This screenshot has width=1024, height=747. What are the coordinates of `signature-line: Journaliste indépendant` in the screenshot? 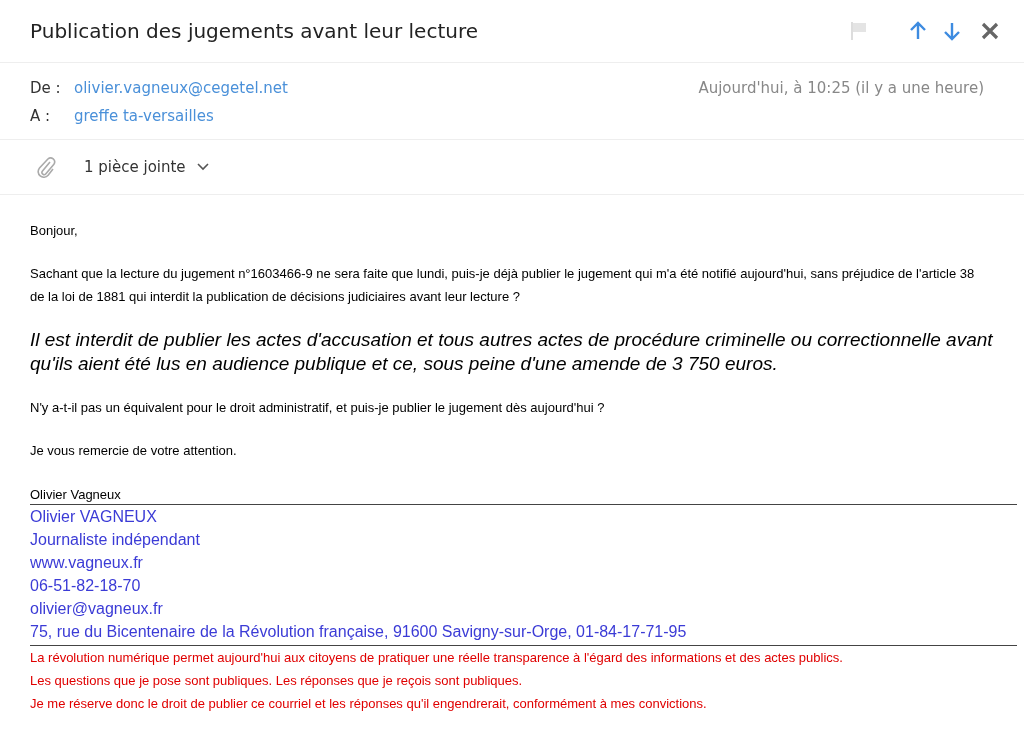 It's located at (115, 539).